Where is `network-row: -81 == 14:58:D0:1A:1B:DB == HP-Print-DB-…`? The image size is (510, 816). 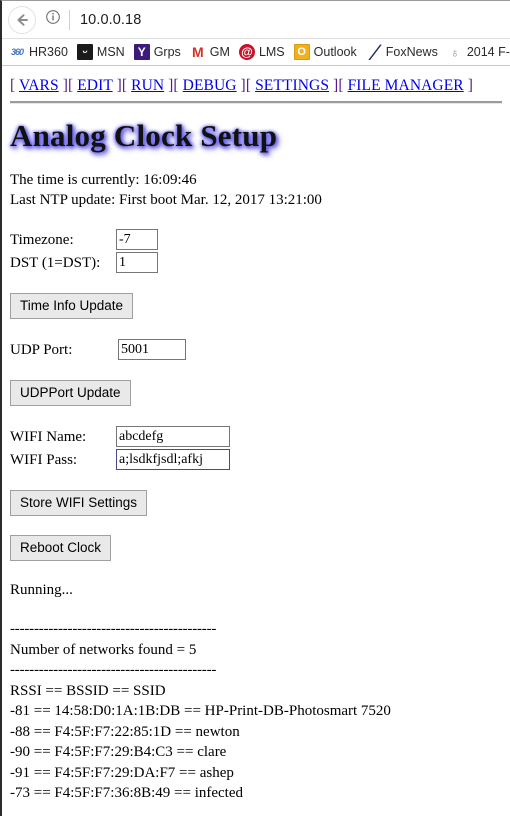
network-row: -81 == 14:58:D0:1A:1B:DB == HP-Print-DB-… is located at coordinates (200, 711).